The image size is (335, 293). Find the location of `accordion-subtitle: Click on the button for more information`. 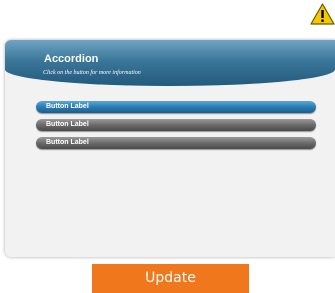

accordion-subtitle: Click on the button for more information is located at coordinates (92, 73).